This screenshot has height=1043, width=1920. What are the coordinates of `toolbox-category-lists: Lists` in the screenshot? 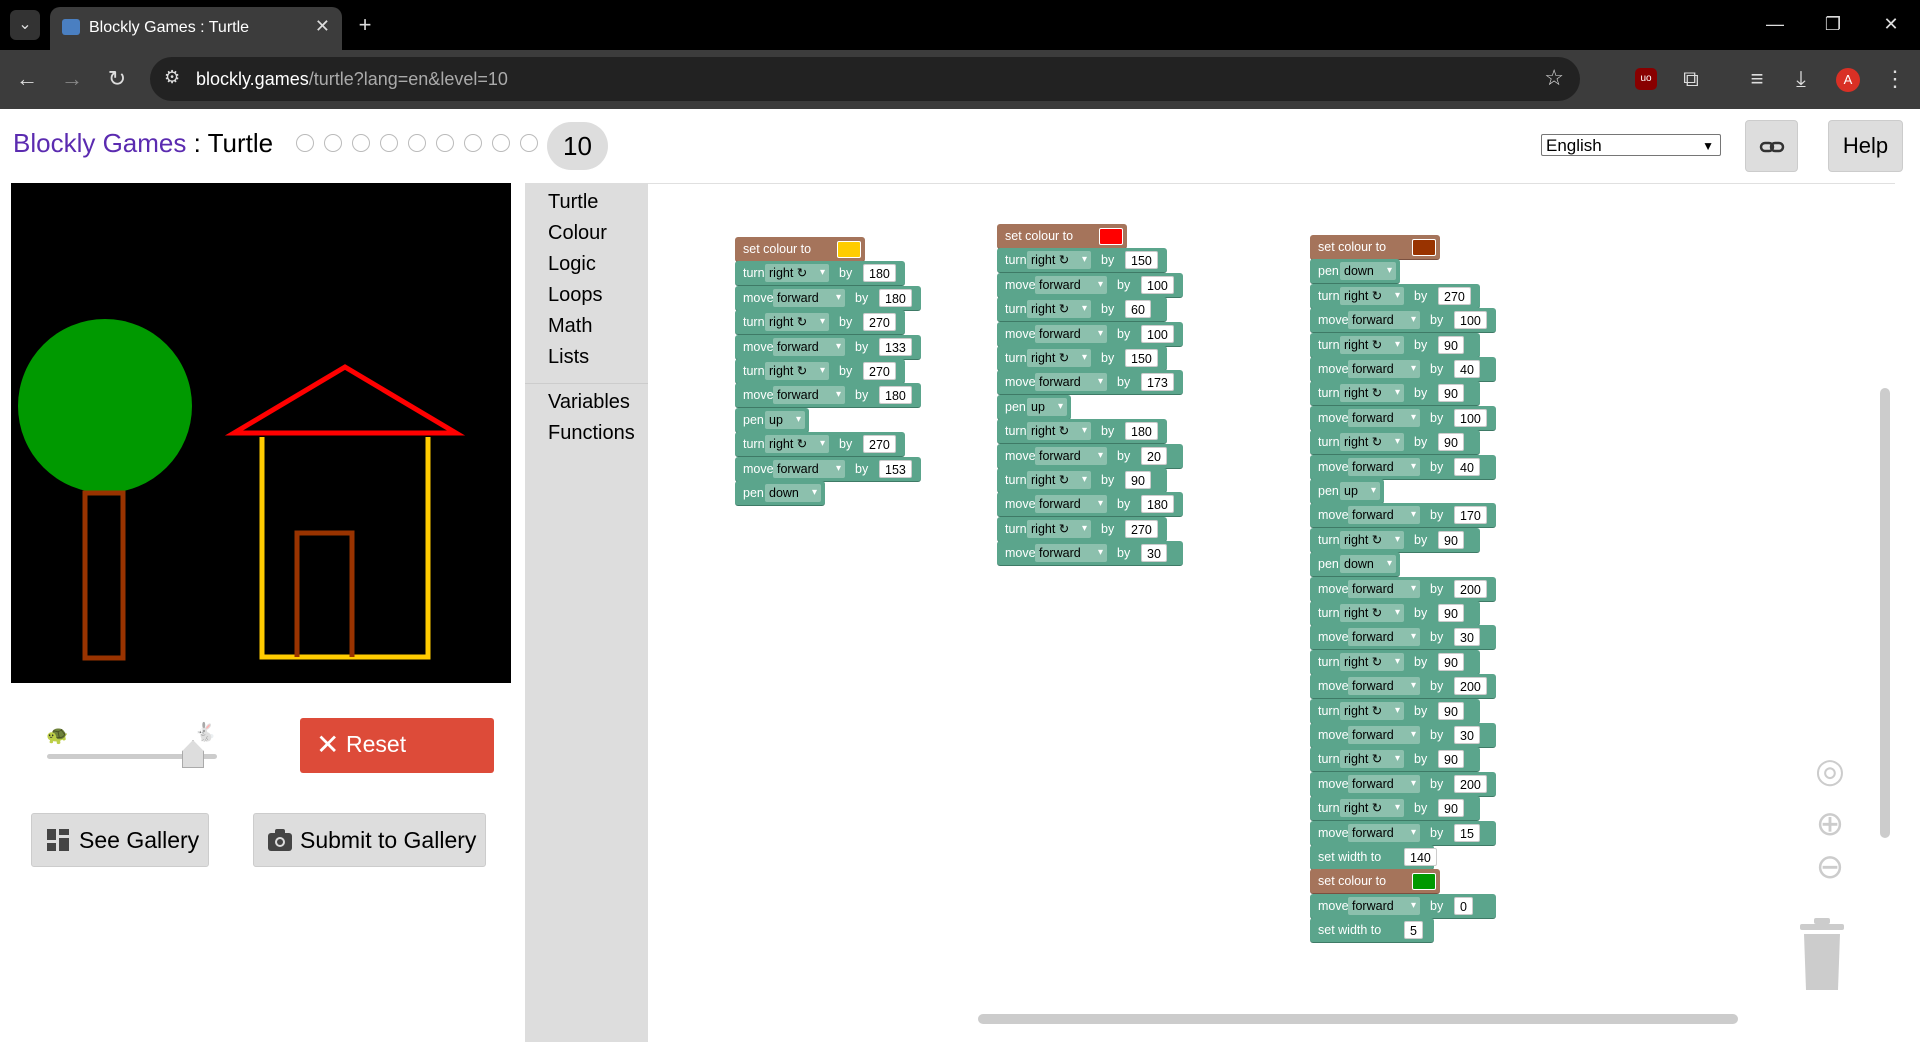 It's located at (568, 357).